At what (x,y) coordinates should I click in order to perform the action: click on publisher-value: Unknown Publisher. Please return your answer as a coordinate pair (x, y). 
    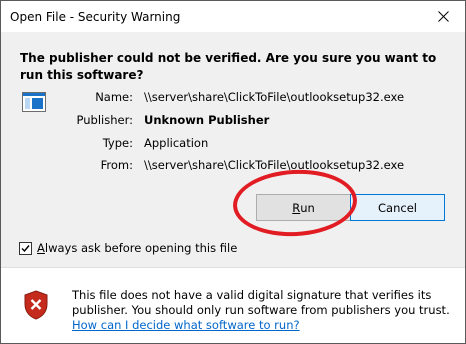
    Looking at the image, I should click on (207, 120).